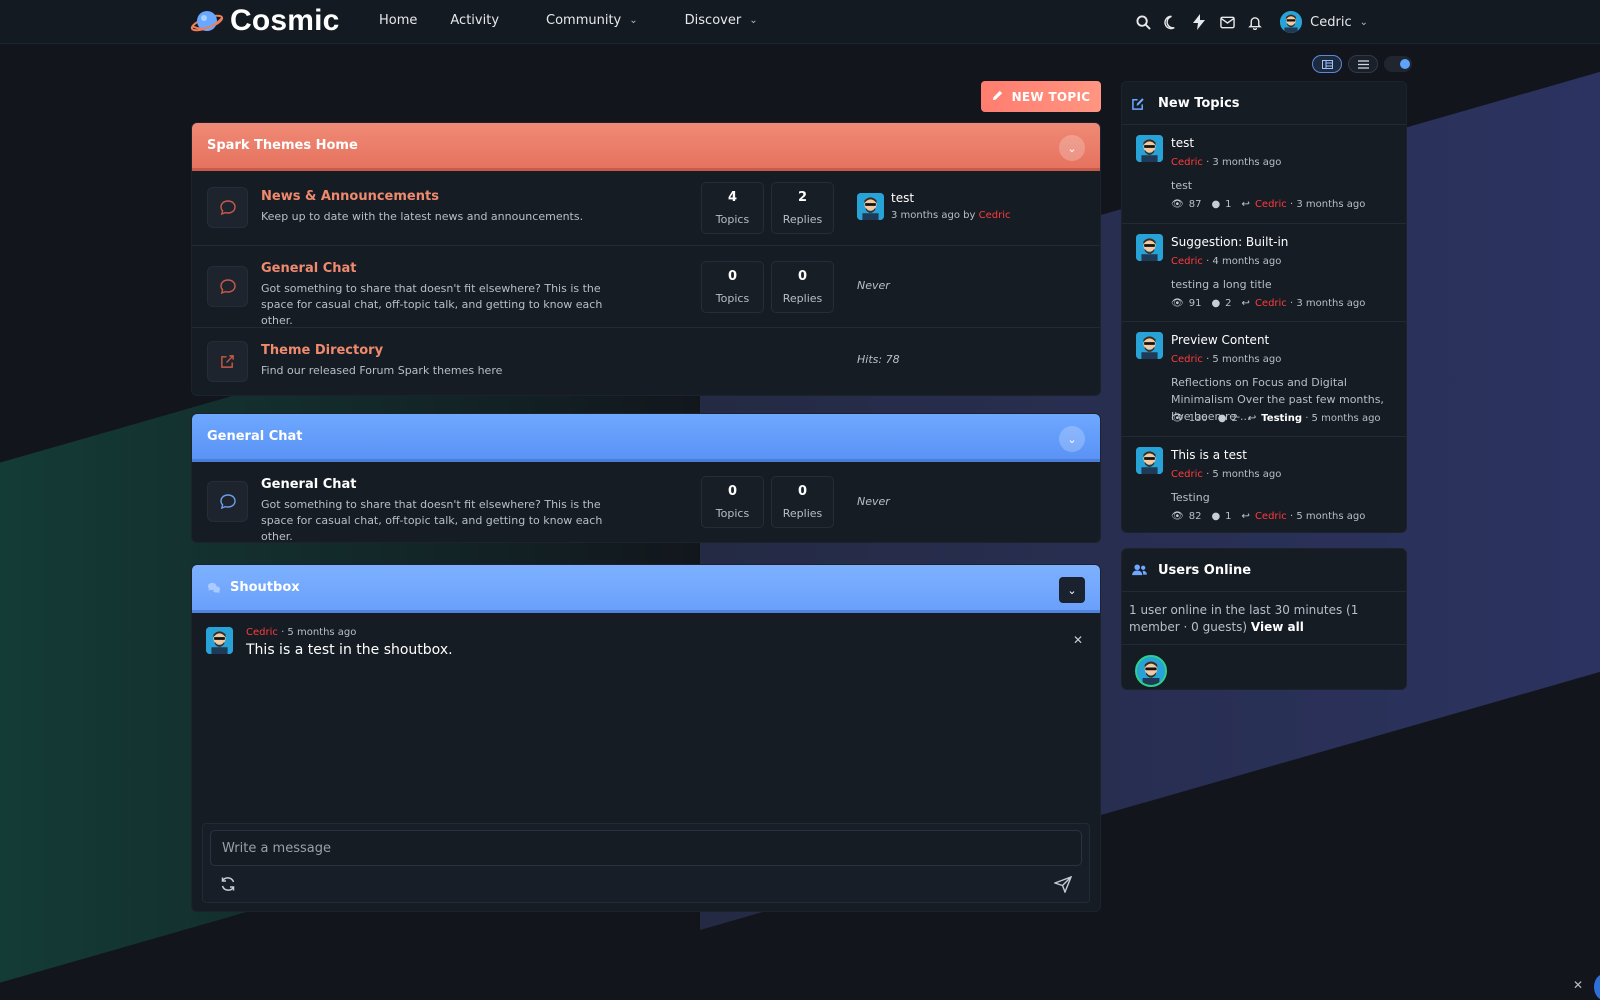 This screenshot has height=1000, width=1600. I want to click on list-view-toggle, so click(1363, 64).